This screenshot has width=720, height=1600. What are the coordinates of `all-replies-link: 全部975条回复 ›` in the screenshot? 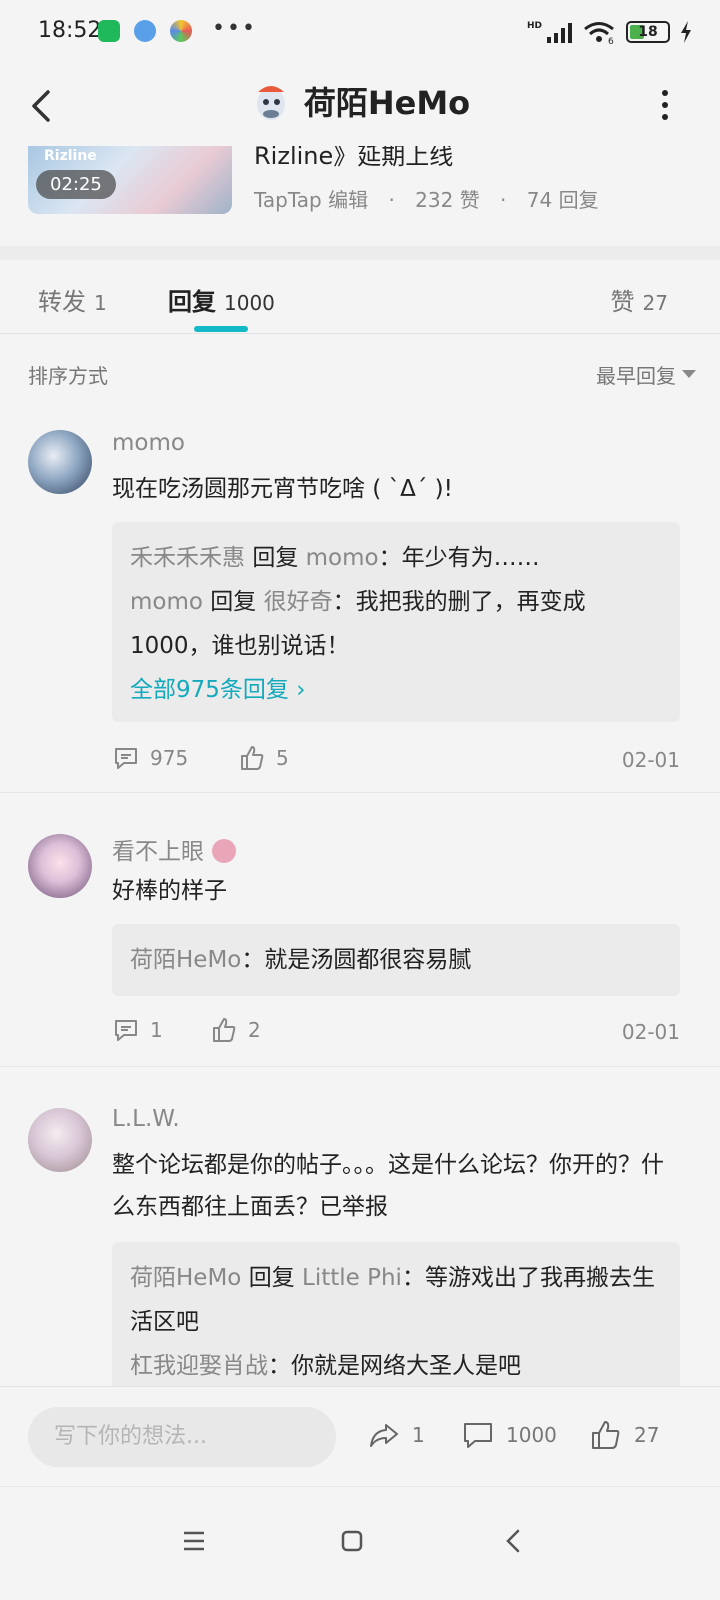 It's located at (396, 690).